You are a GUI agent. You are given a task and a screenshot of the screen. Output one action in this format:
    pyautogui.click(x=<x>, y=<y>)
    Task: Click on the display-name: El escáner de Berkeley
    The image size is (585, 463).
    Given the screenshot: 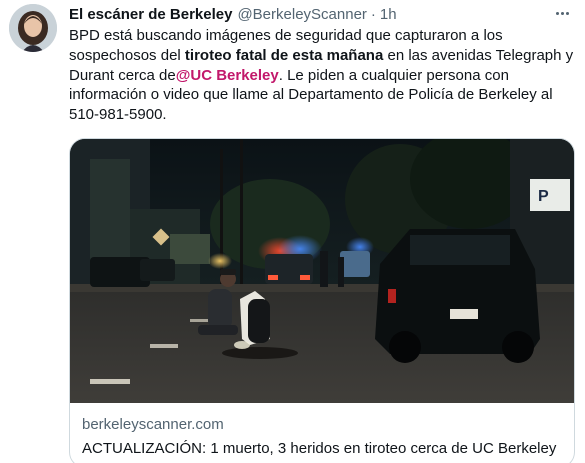 What is the action you would take?
    pyautogui.click(x=150, y=15)
    